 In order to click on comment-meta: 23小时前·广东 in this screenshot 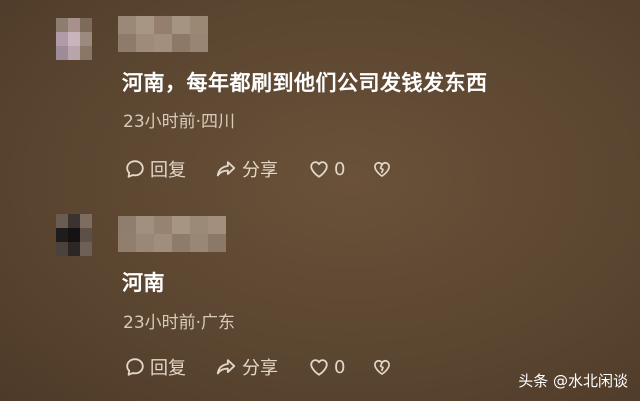, I will do `click(179, 320)`.